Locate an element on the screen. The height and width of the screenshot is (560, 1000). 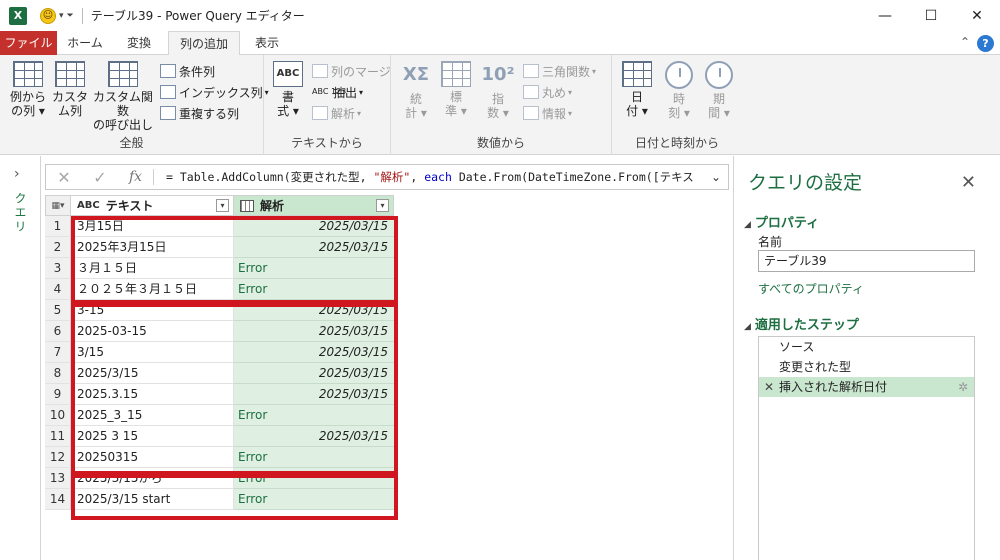
column-header-parse: 解析 ▾ is located at coordinates (314, 205).